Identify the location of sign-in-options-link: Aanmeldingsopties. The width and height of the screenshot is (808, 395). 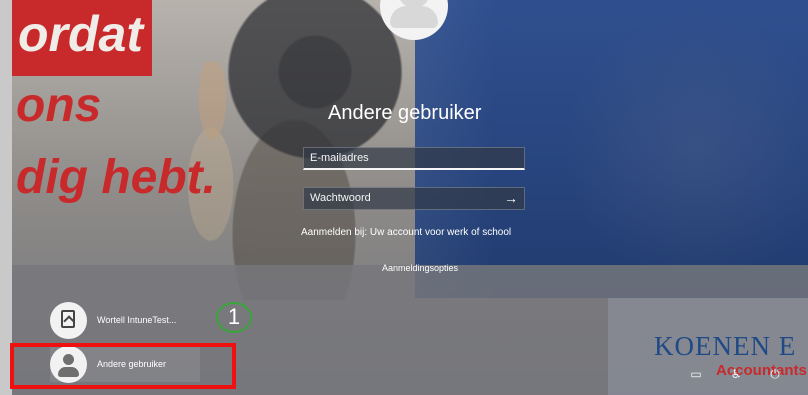
(420, 268).